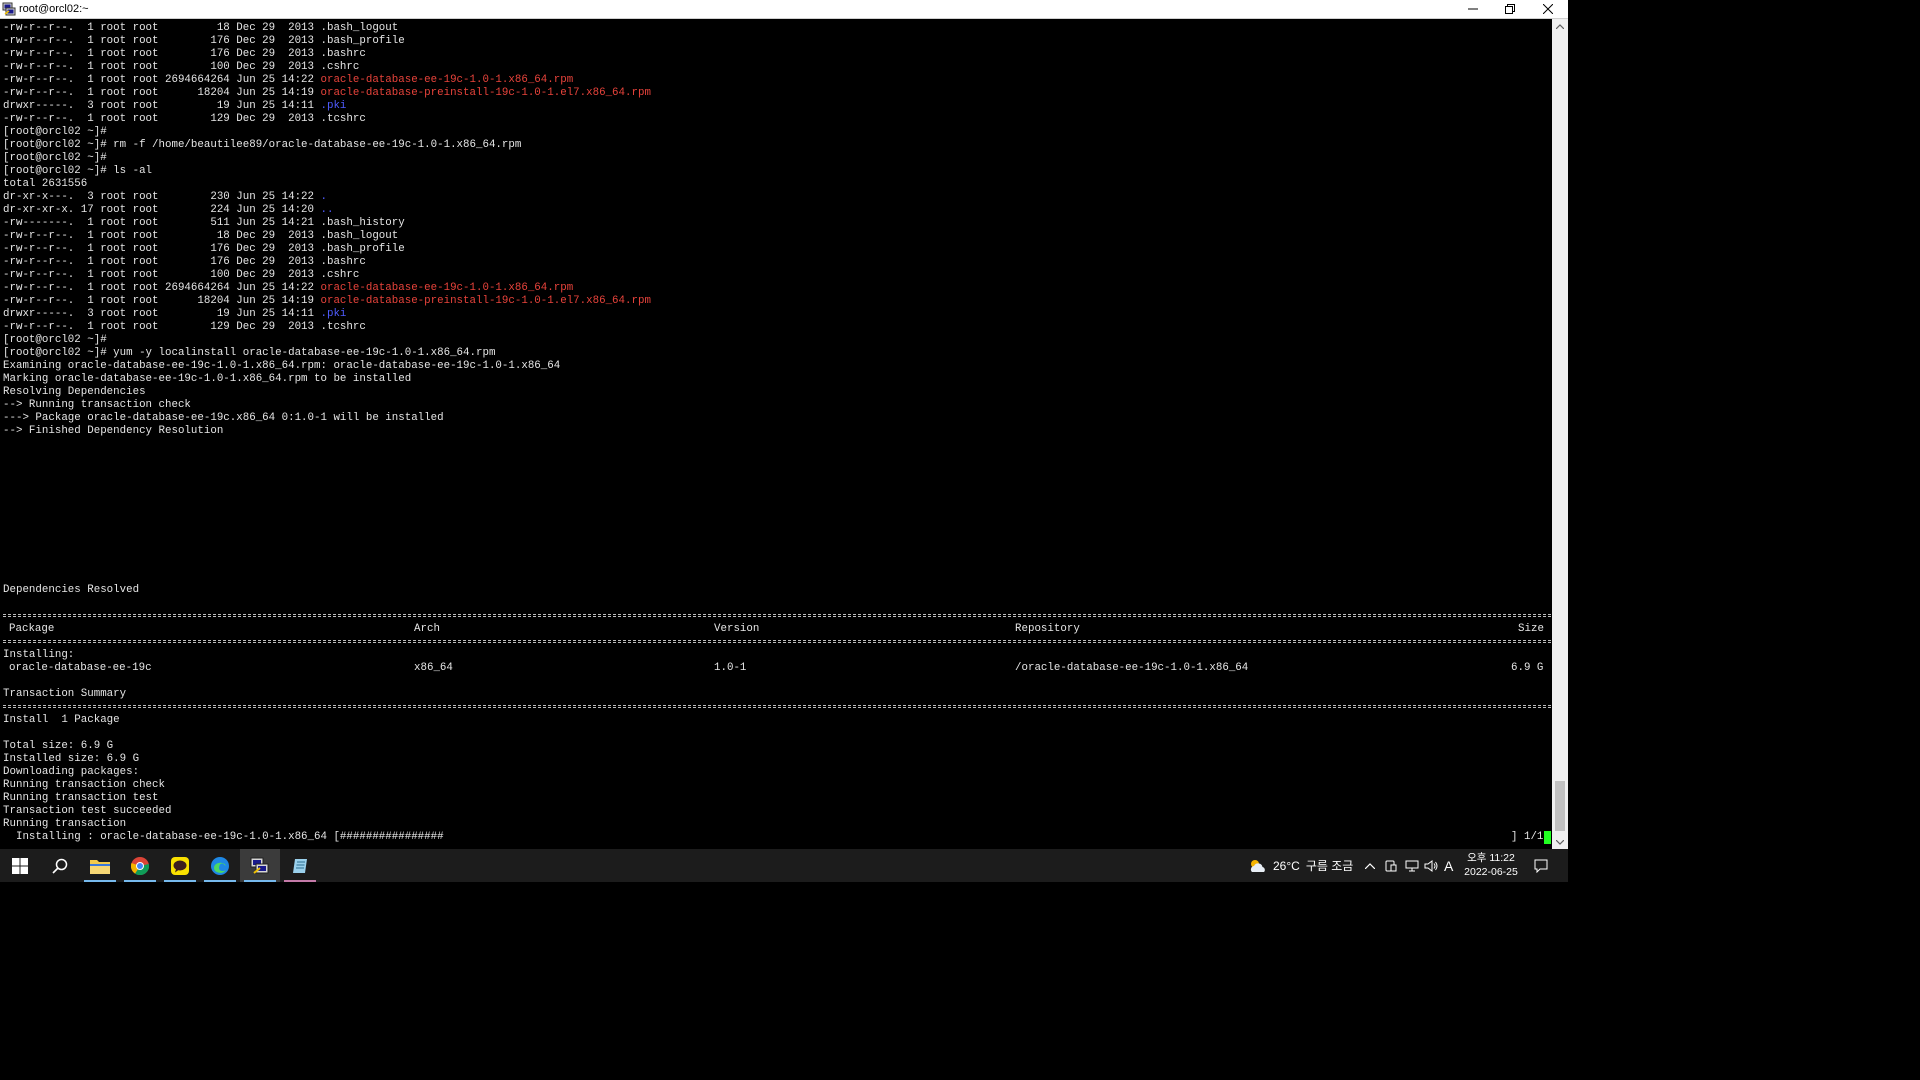  I want to click on tray-volume-button, so click(1431, 865).